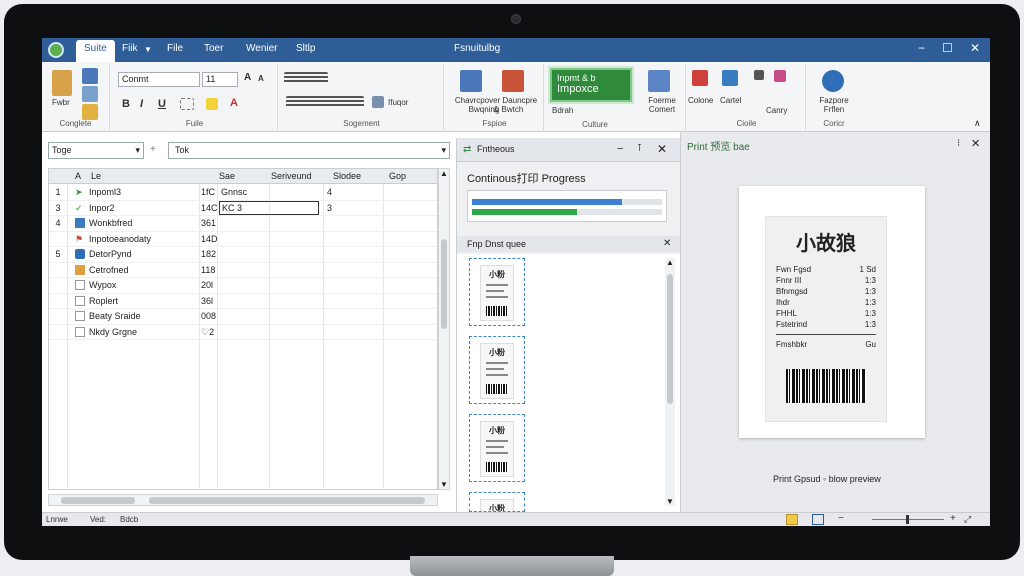 This screenshot has height=576, width=1024. I want to click on cartel-label: Cartel, so click(730, 100).